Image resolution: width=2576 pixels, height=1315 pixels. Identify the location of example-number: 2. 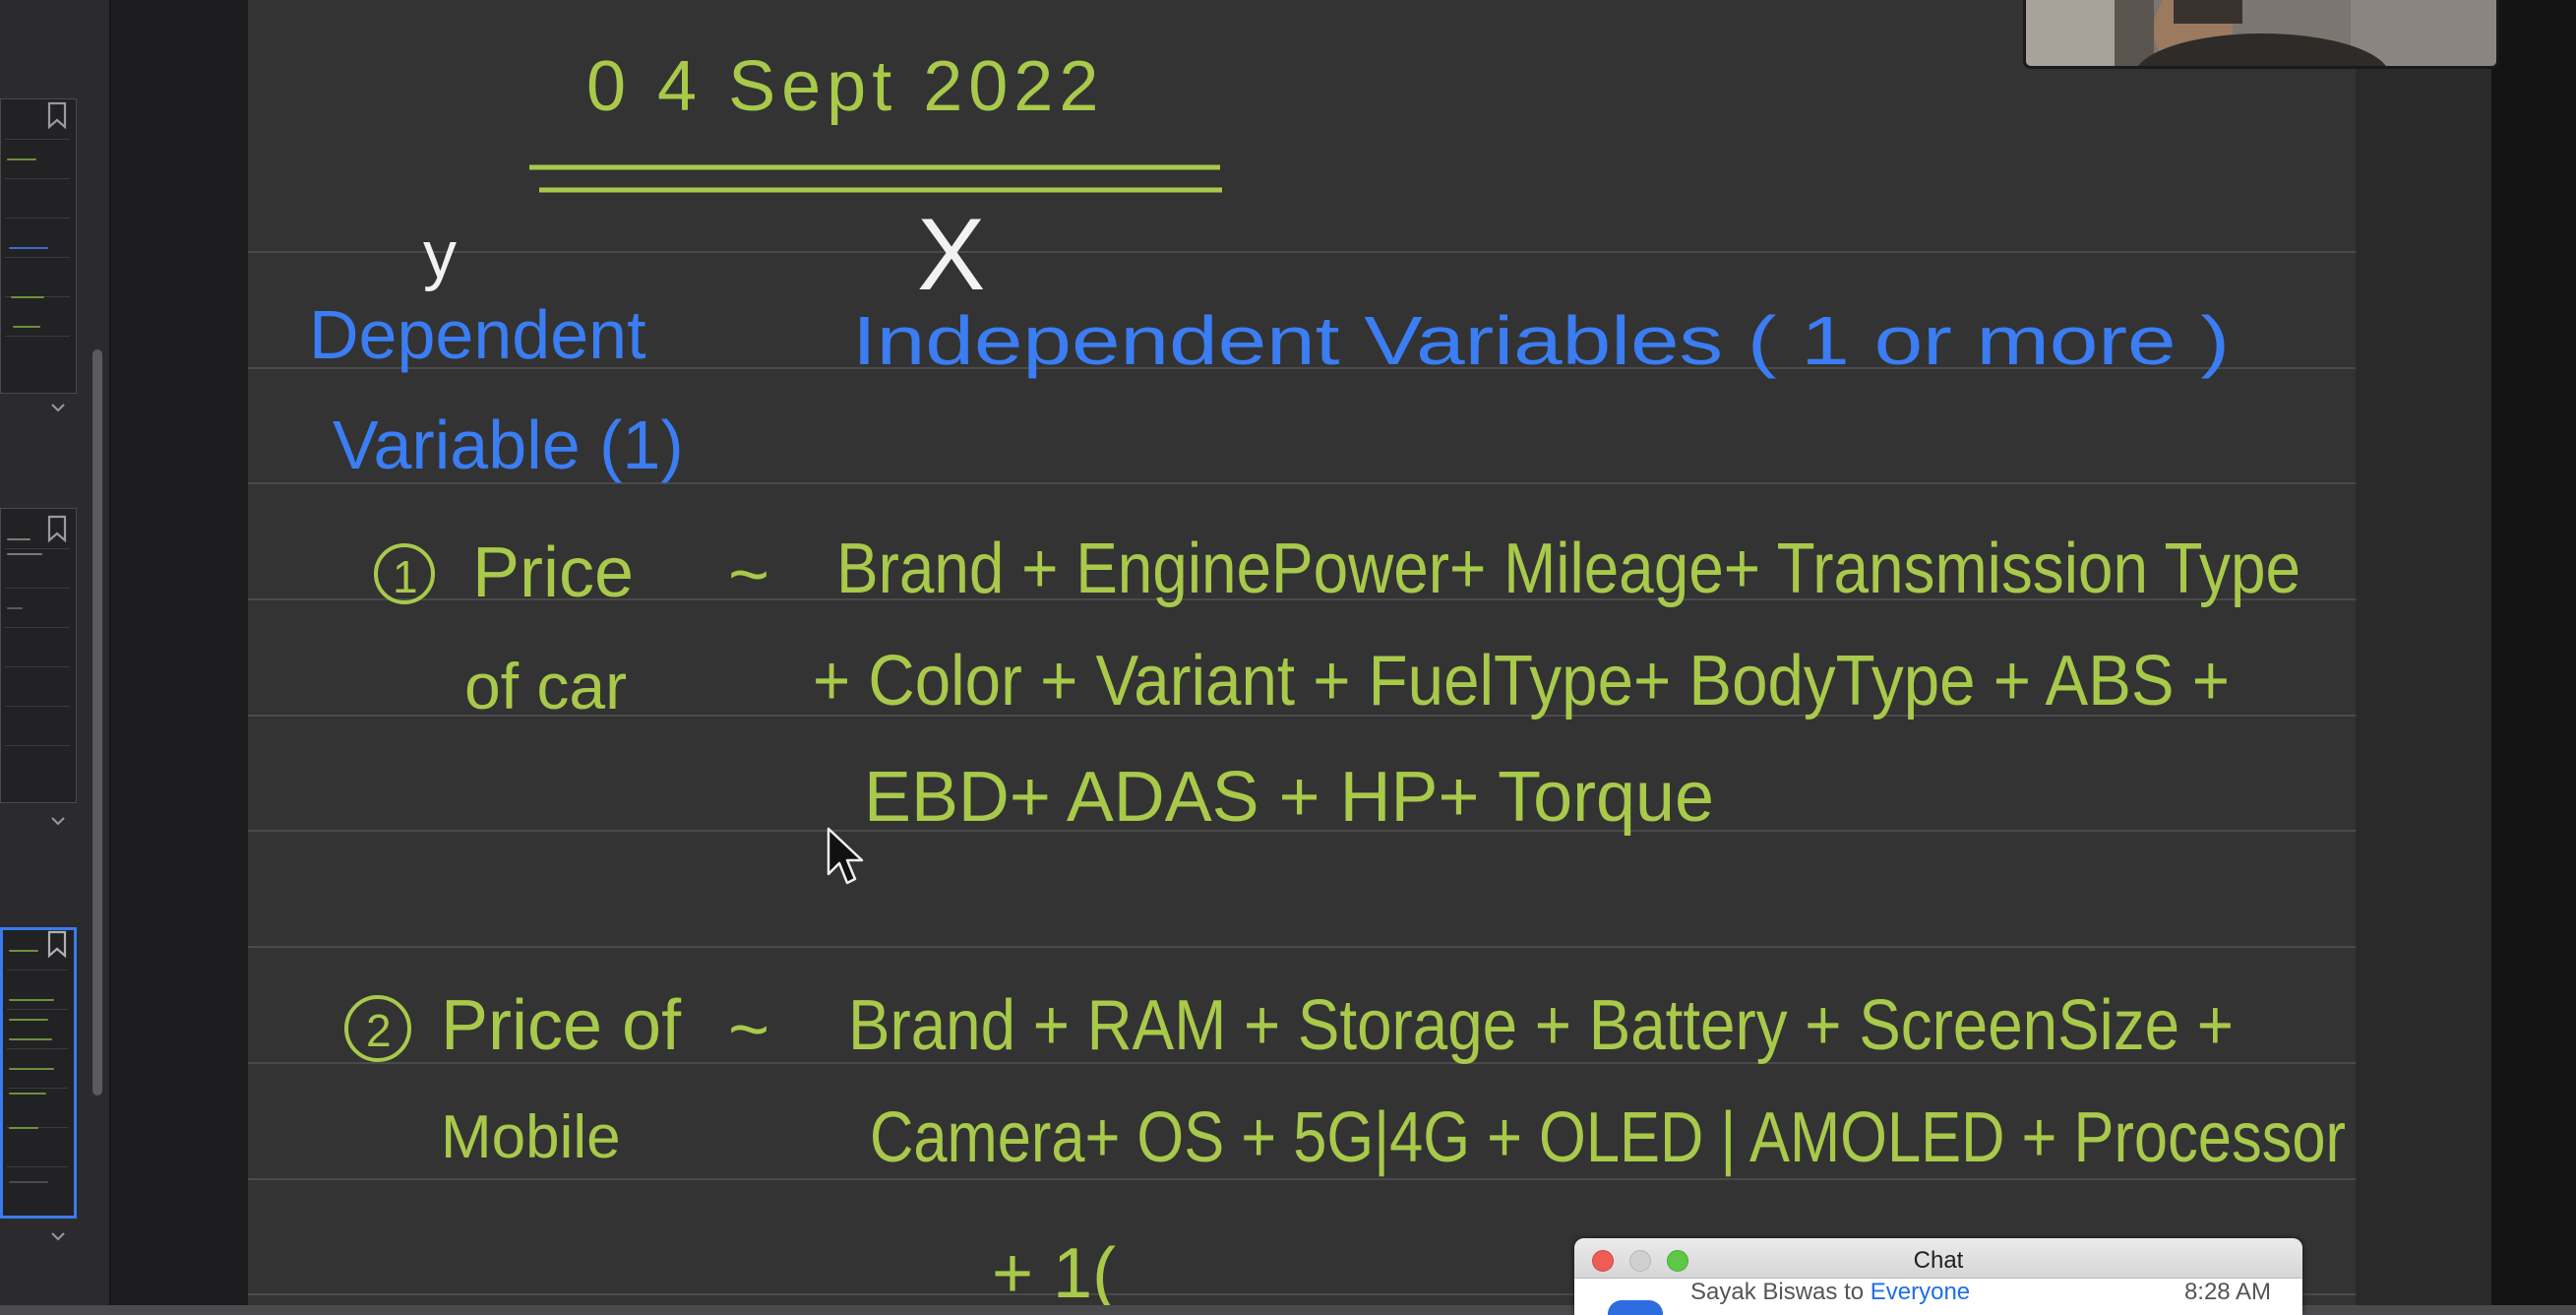
(379, 1030).